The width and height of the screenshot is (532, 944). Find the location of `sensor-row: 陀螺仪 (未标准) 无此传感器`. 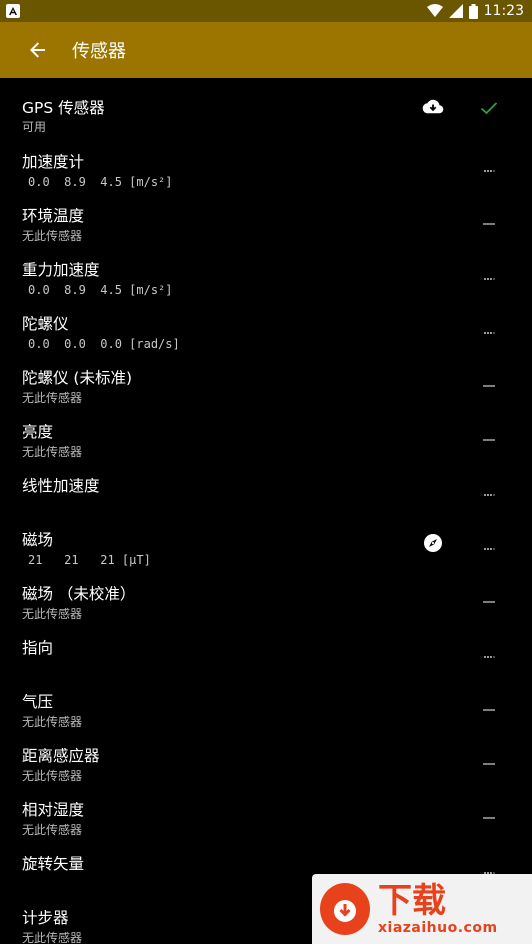

sensor-row: 陀螺仪 (未标准) 无此传感器 is located at coordinates (266, 379).